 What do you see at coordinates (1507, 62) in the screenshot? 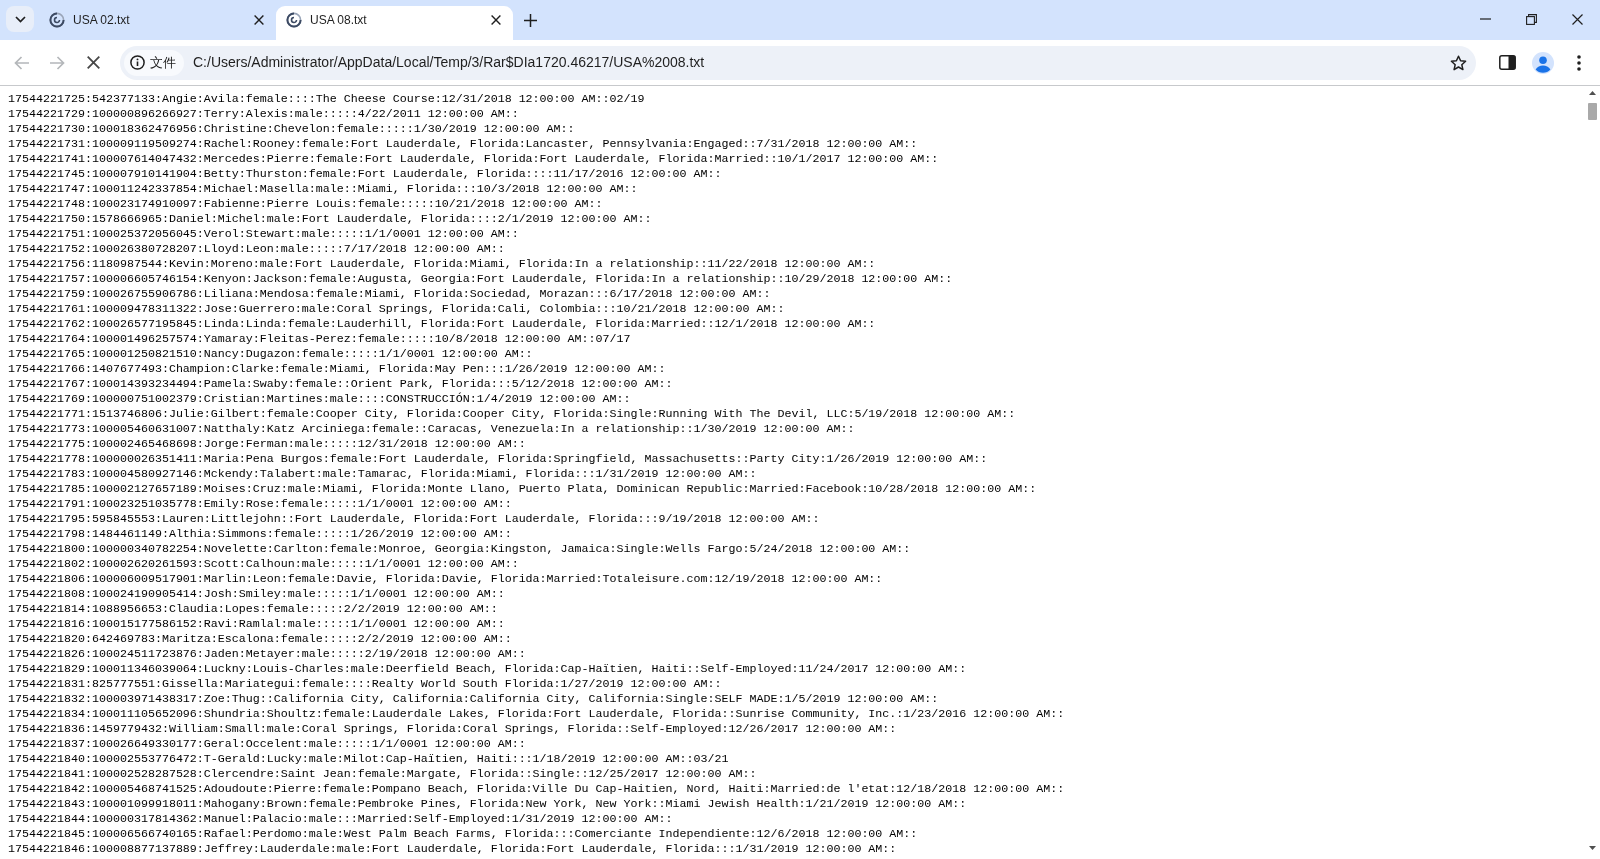
I see `side-panel-icon` at bounding box center [1507, 62].